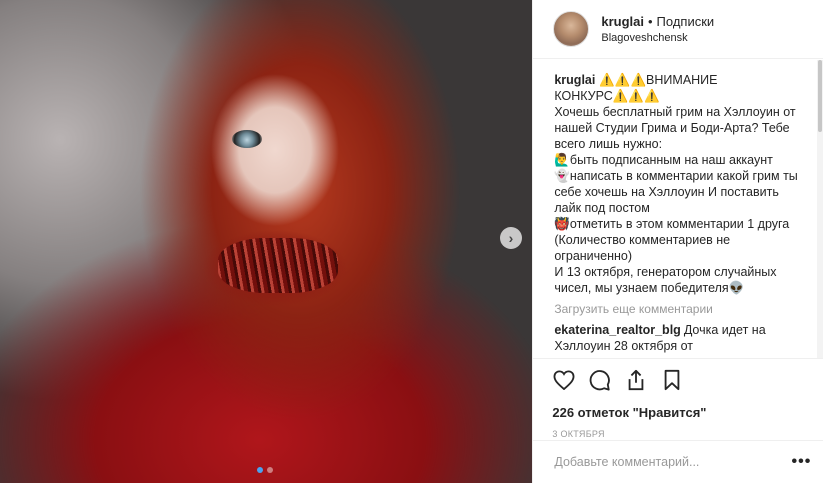 The width and height of the screenshot is (823, 483). What do you see at coordinates (260, 470) in the screenshot?
I see `carousel-dot-active` at bounding box center [260, 470].